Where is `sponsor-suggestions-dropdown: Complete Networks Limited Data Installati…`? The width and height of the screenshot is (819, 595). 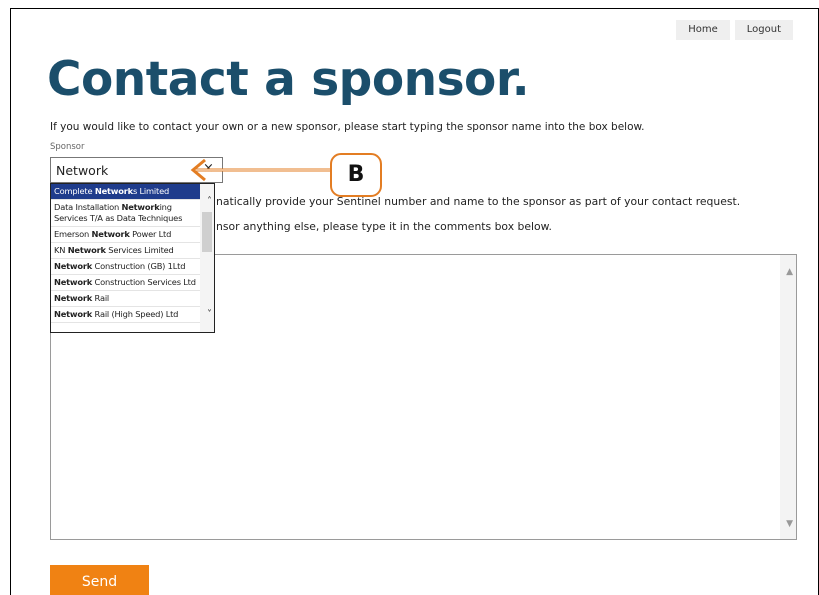
sponsor-suggestions-dropdown: Complete Networks Limited Data Installati… is located at coordinates (132, 258).